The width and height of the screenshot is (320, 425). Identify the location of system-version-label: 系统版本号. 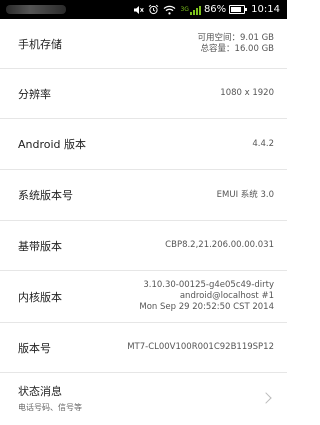
(45, 195).